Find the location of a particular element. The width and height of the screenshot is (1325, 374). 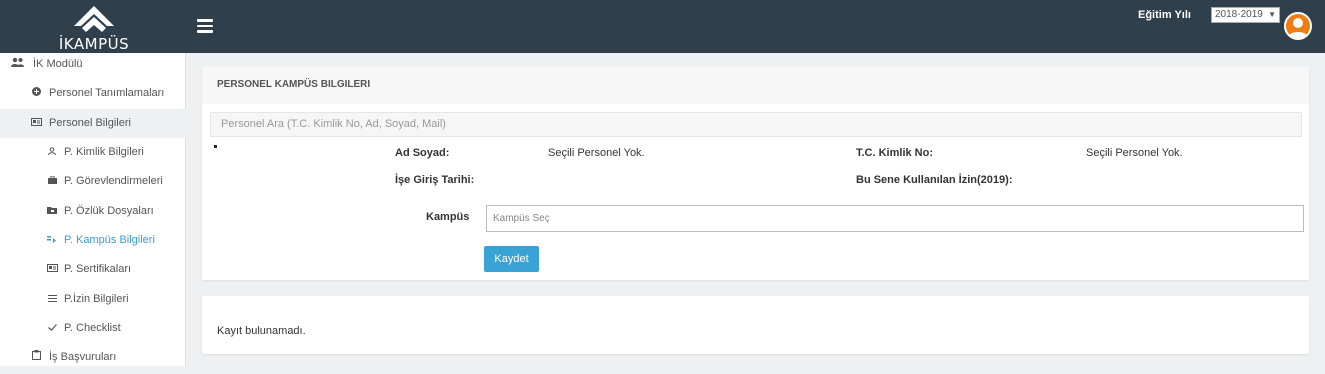

top-navbar: İKAMPÜS Eğitim Yılı 2018-2019 ▼ is located at coordinates (662, 26).